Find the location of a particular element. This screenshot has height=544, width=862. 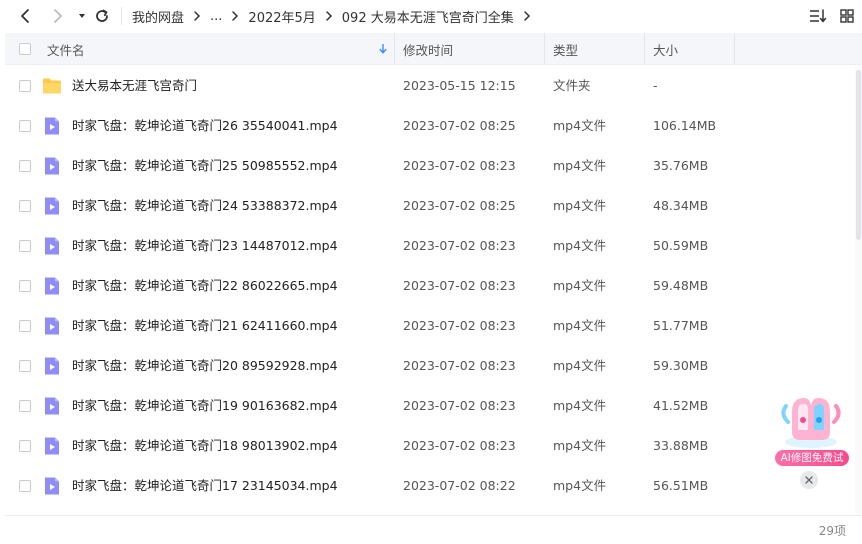

column-type: 类型 is located at coordinates (565, 49).